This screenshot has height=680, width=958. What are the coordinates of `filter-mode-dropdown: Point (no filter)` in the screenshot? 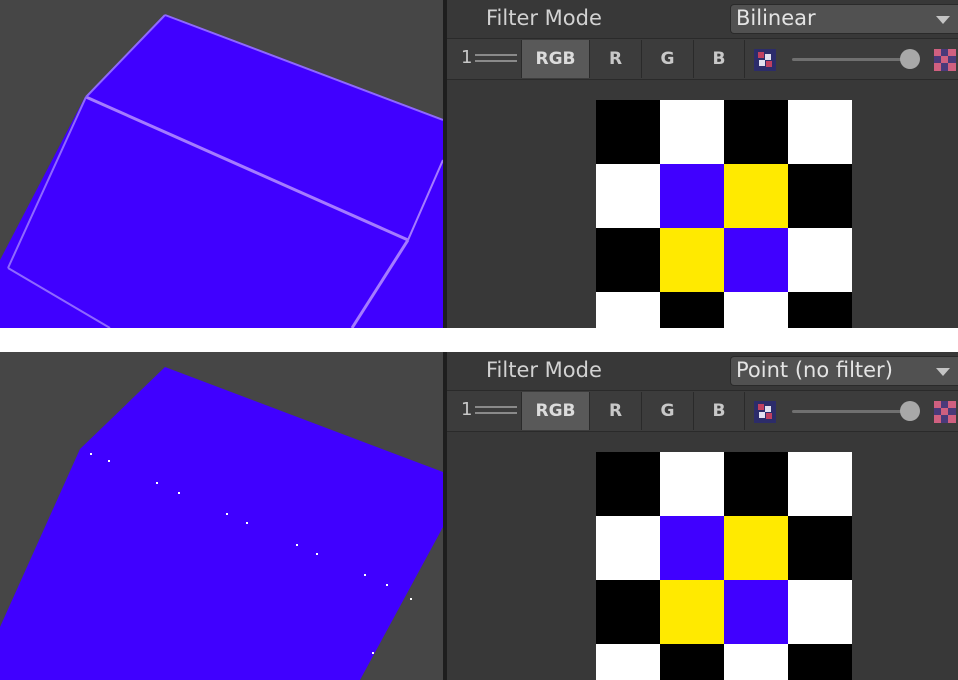 It's located at (844, 371).